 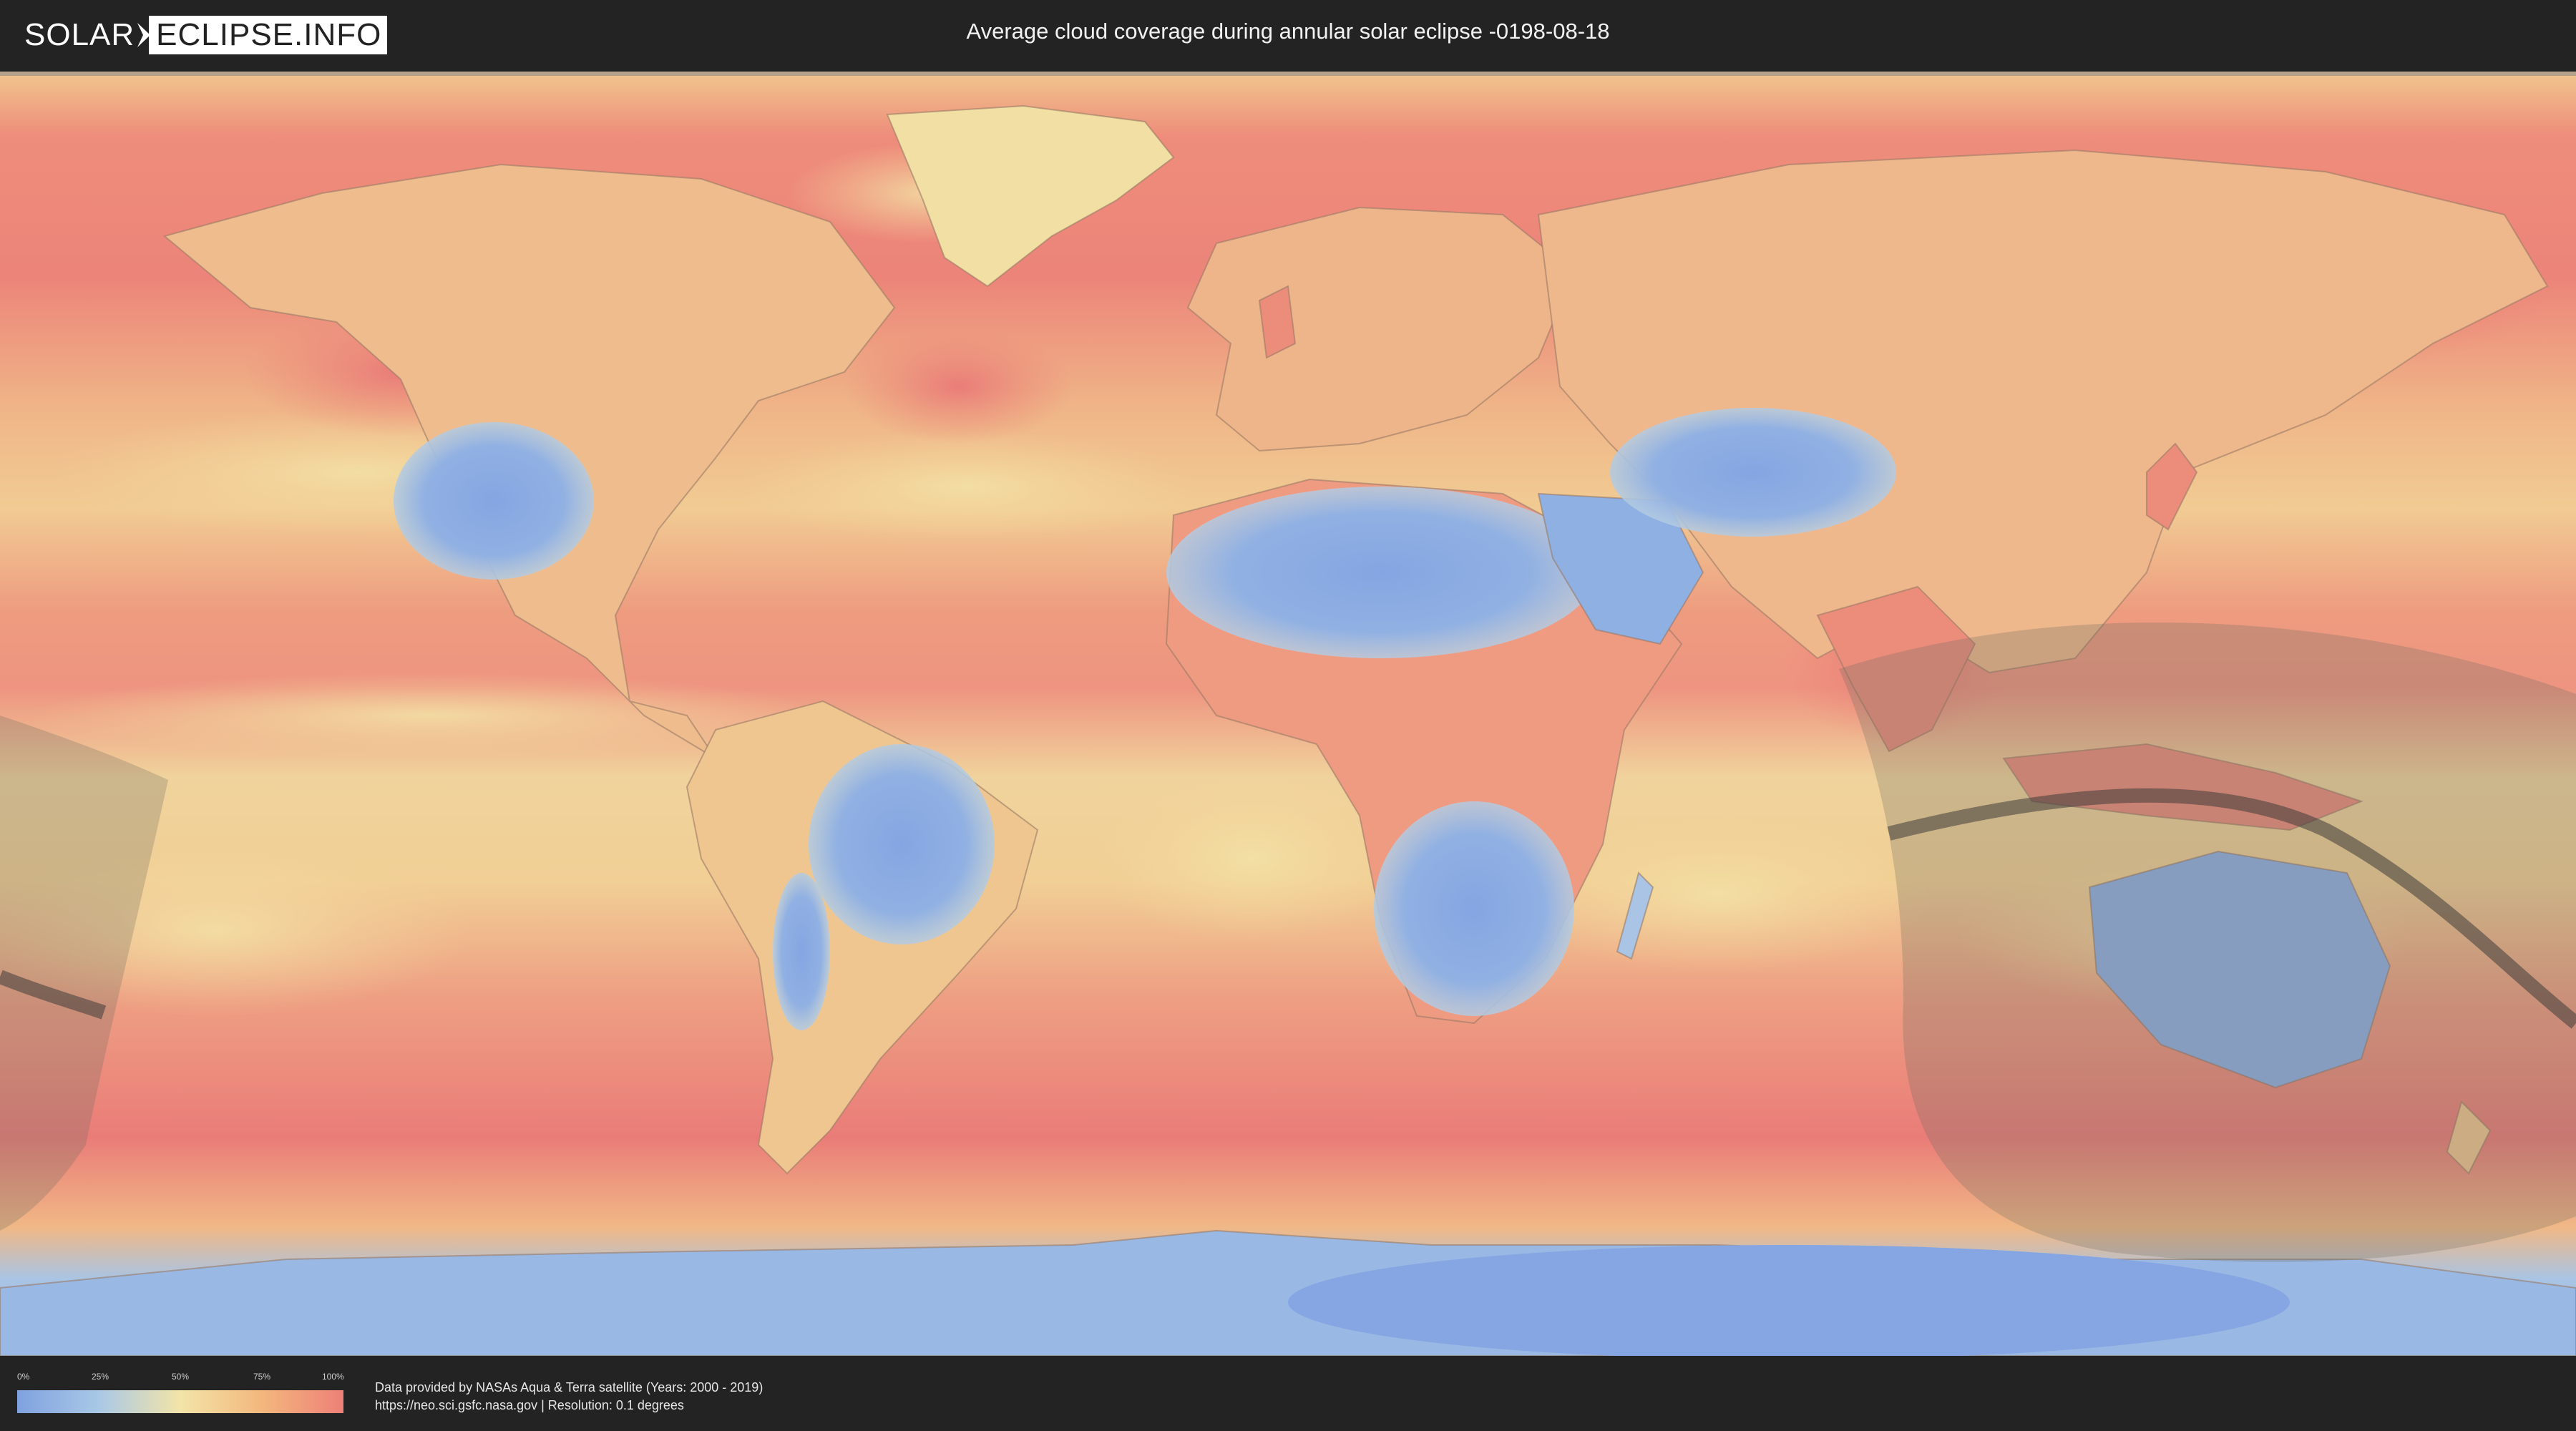 I want to click on sahara-clear, so click(x=1381, y=572).